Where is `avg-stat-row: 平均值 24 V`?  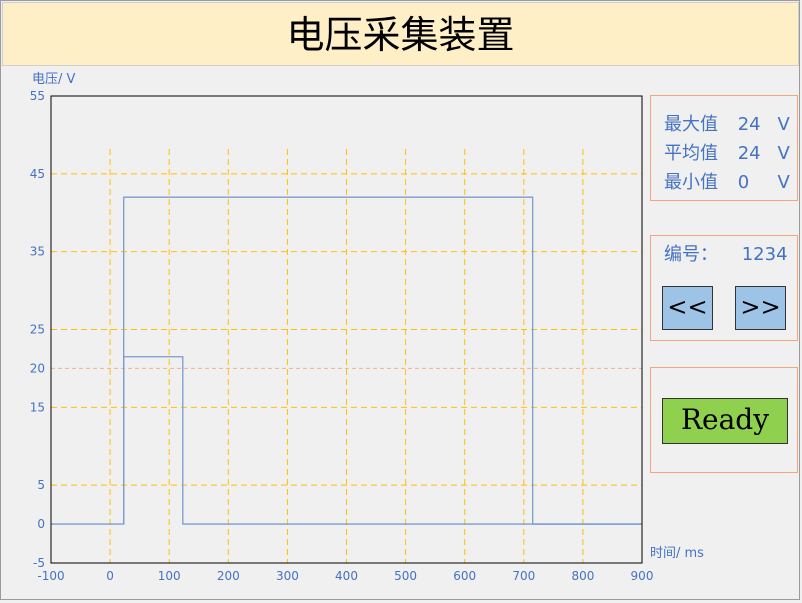
avg-stat-row: 平均值 24 V is located at coordinates (730, 154).